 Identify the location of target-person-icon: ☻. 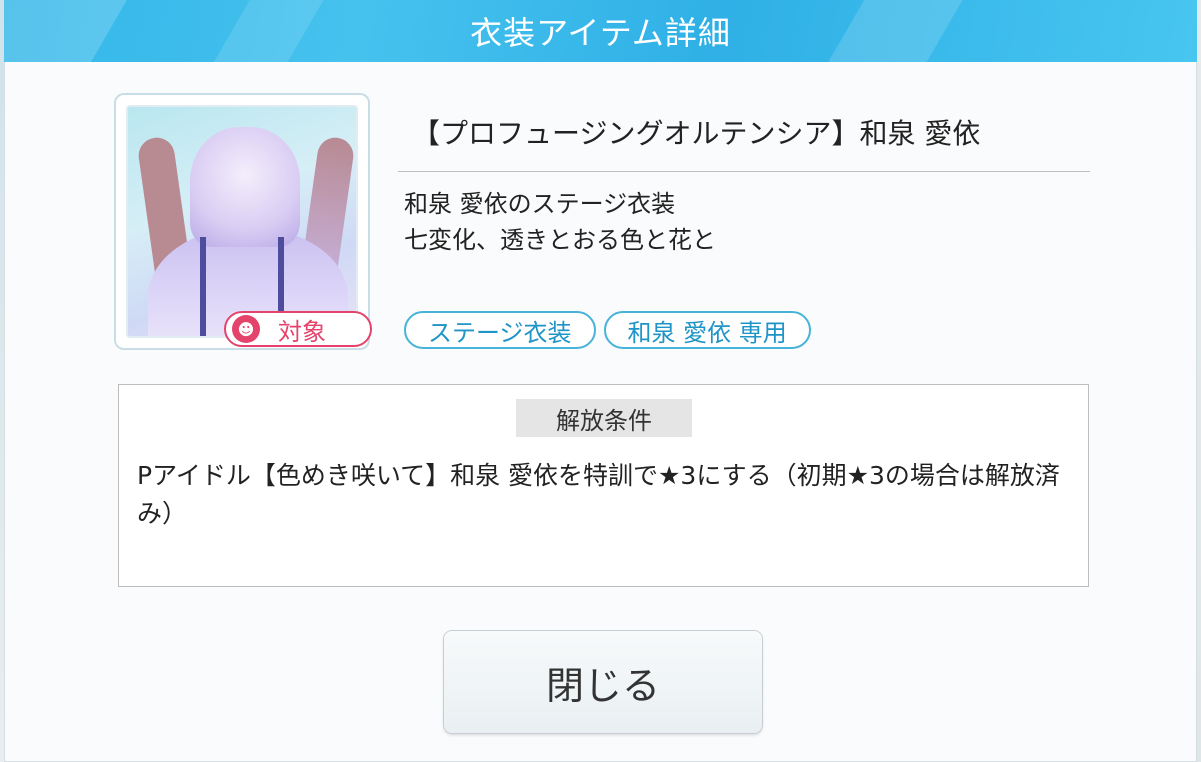
(246, 329).